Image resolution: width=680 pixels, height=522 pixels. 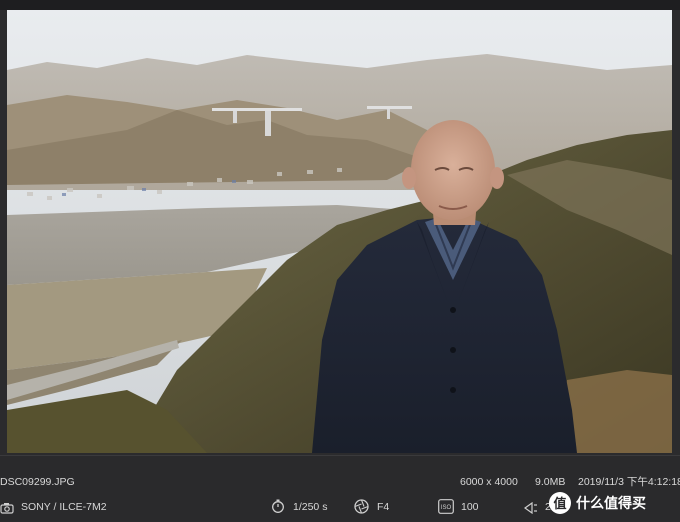 I want to click on watermark-badge: 值 什么值得买, so click(x=613, y=503).